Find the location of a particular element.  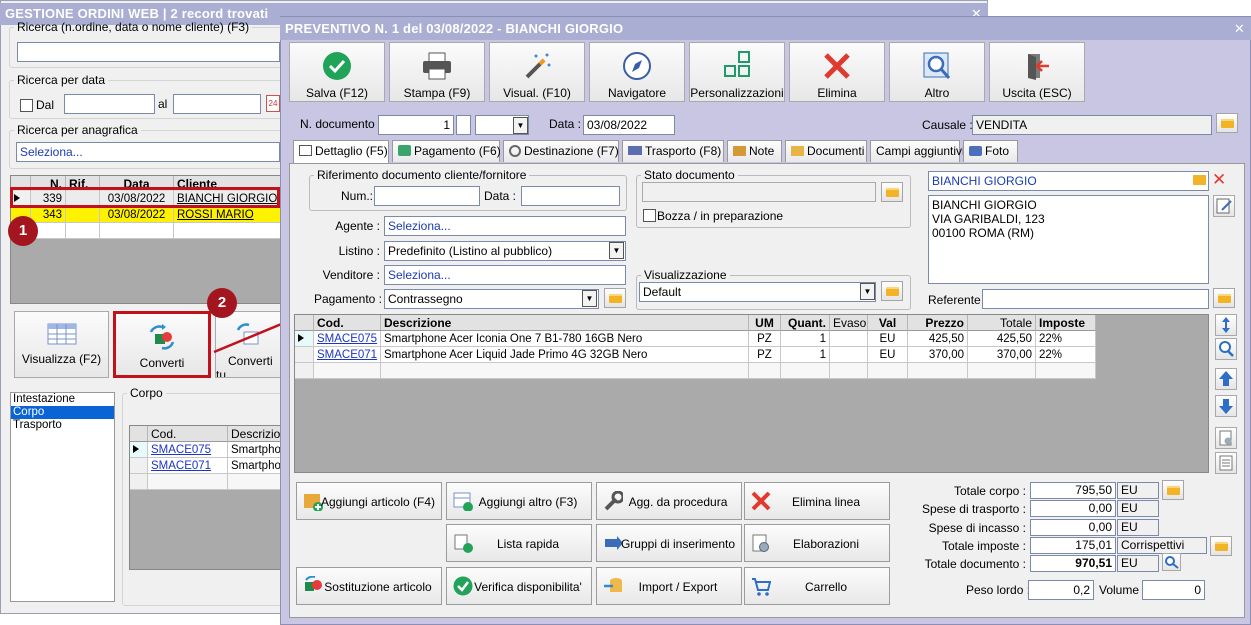

uscita-button: Uscita (ESC) is located at coordinates (1037, 72).